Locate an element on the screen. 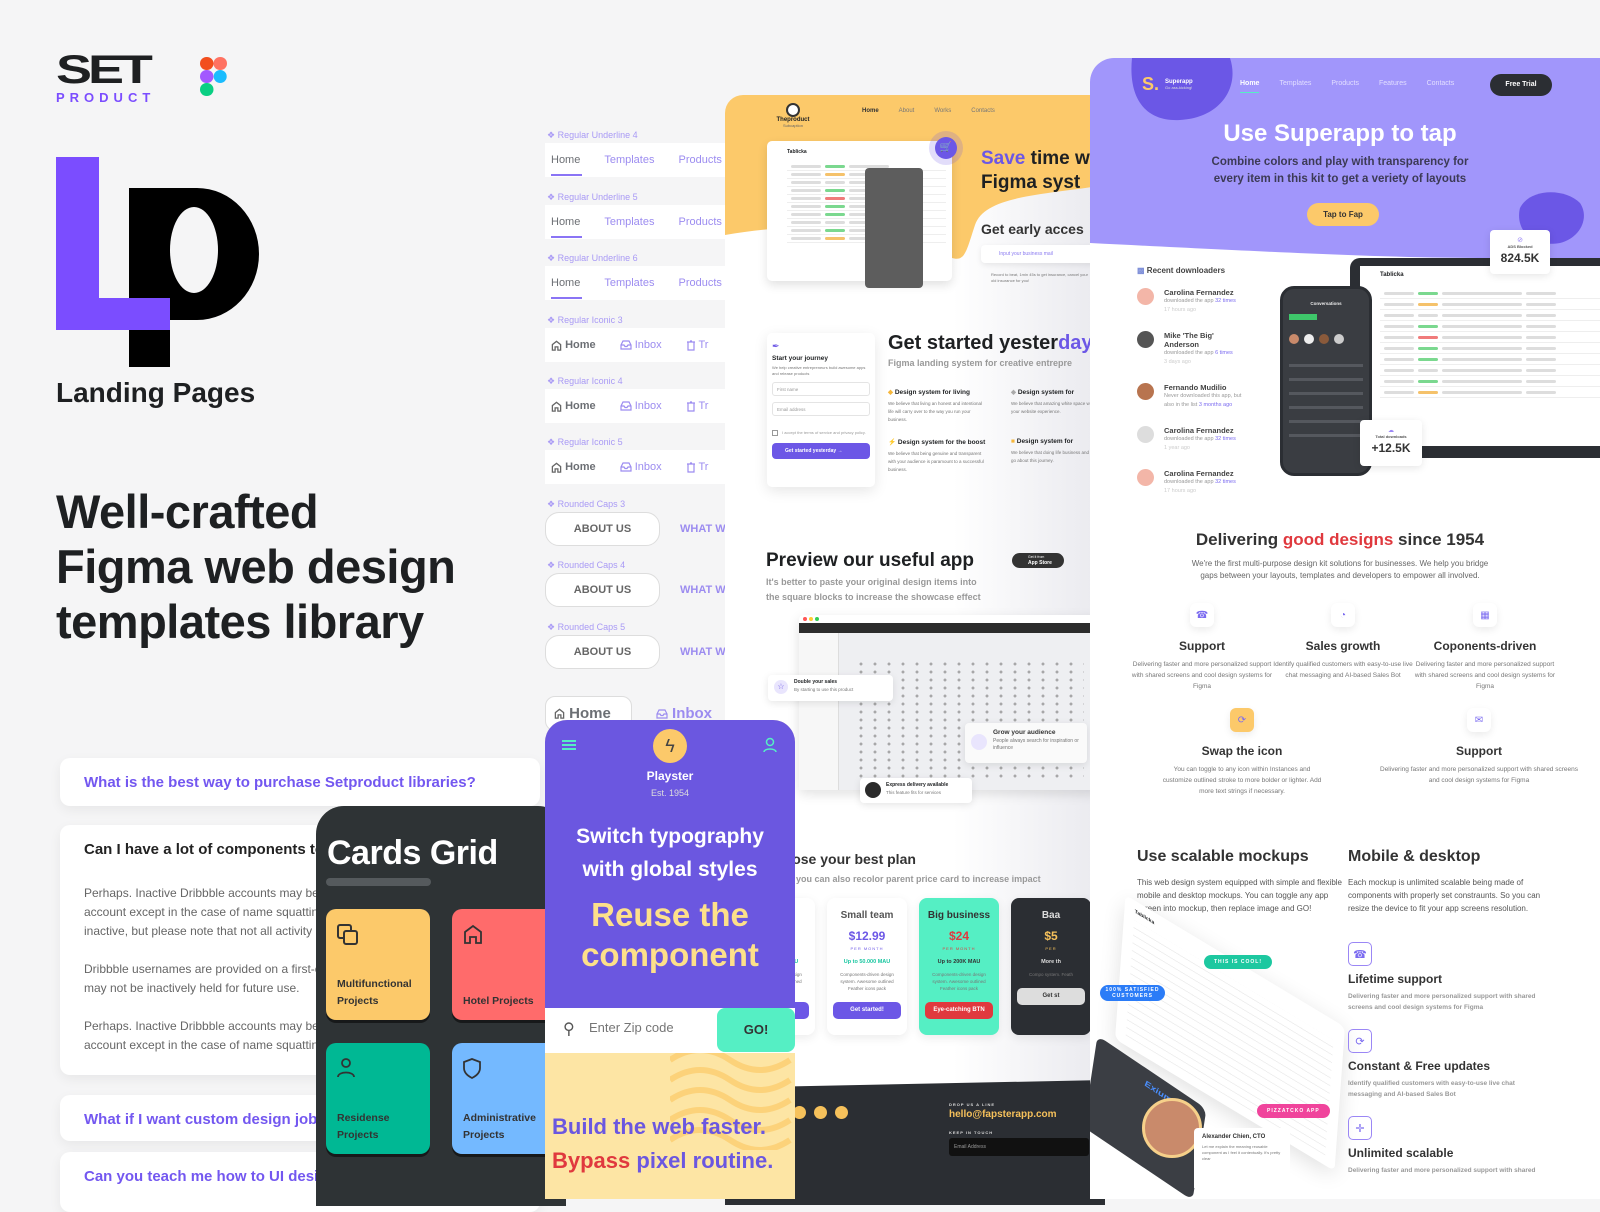 This screenshot has height=1212, width=1600. instagram-icon is located at coordinates (820, 1112).